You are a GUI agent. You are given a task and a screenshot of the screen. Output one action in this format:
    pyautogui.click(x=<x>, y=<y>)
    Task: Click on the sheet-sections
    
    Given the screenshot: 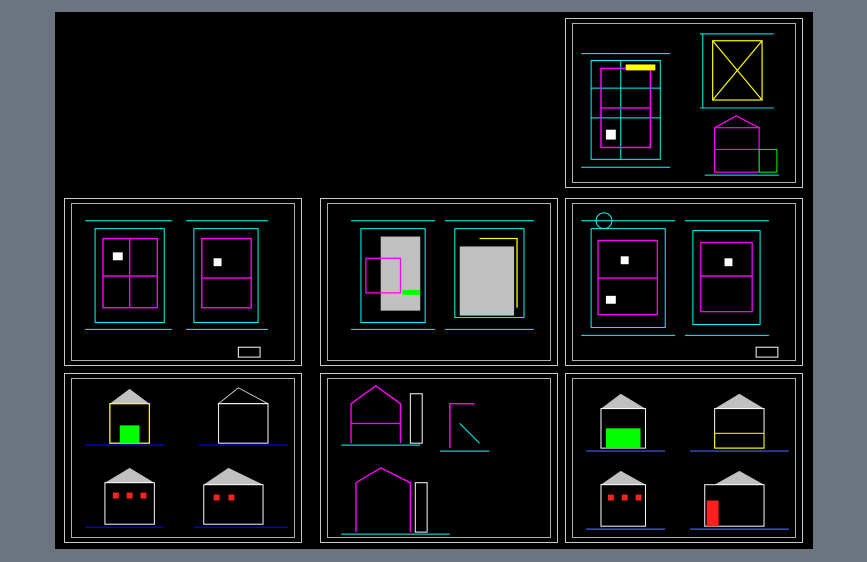 What is the action you would take?
    pyautogui.click(x=439, y=458)
    